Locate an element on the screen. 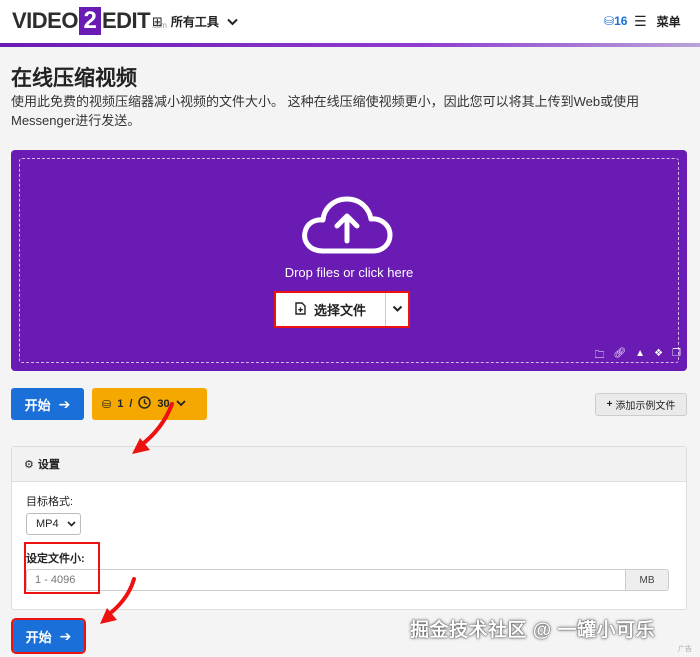 This screenshot has height=657, width=700. plus-icon: + is located at coordinates (609, 404).